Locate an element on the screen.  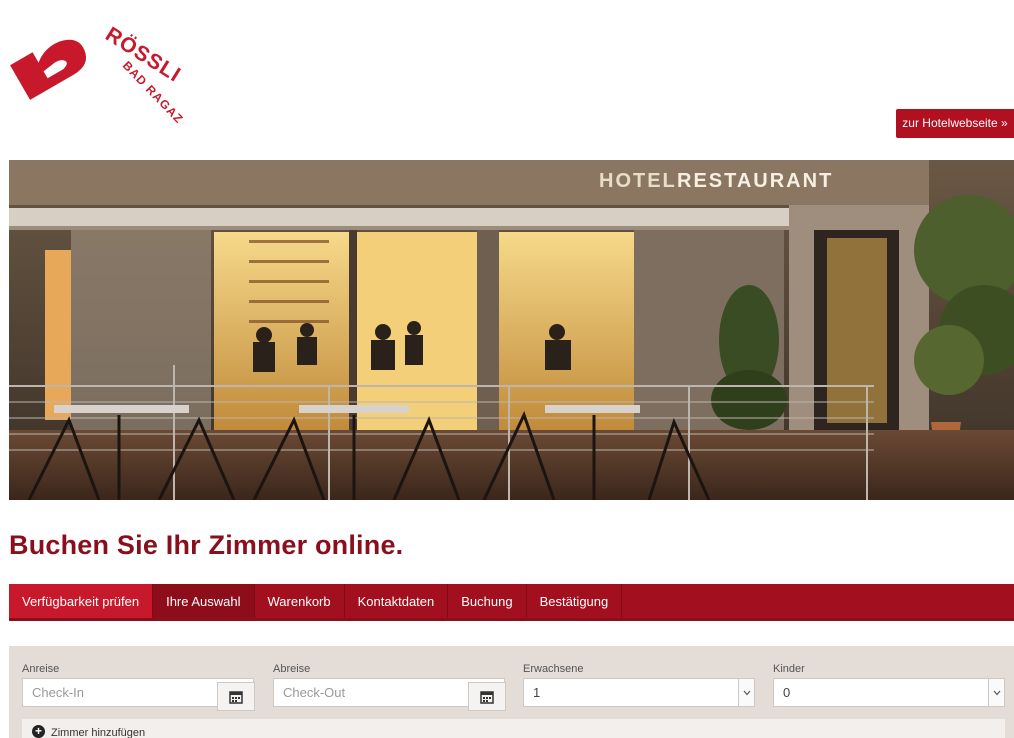
children-field: Kinder 0 is located at coordinates (889, 685).